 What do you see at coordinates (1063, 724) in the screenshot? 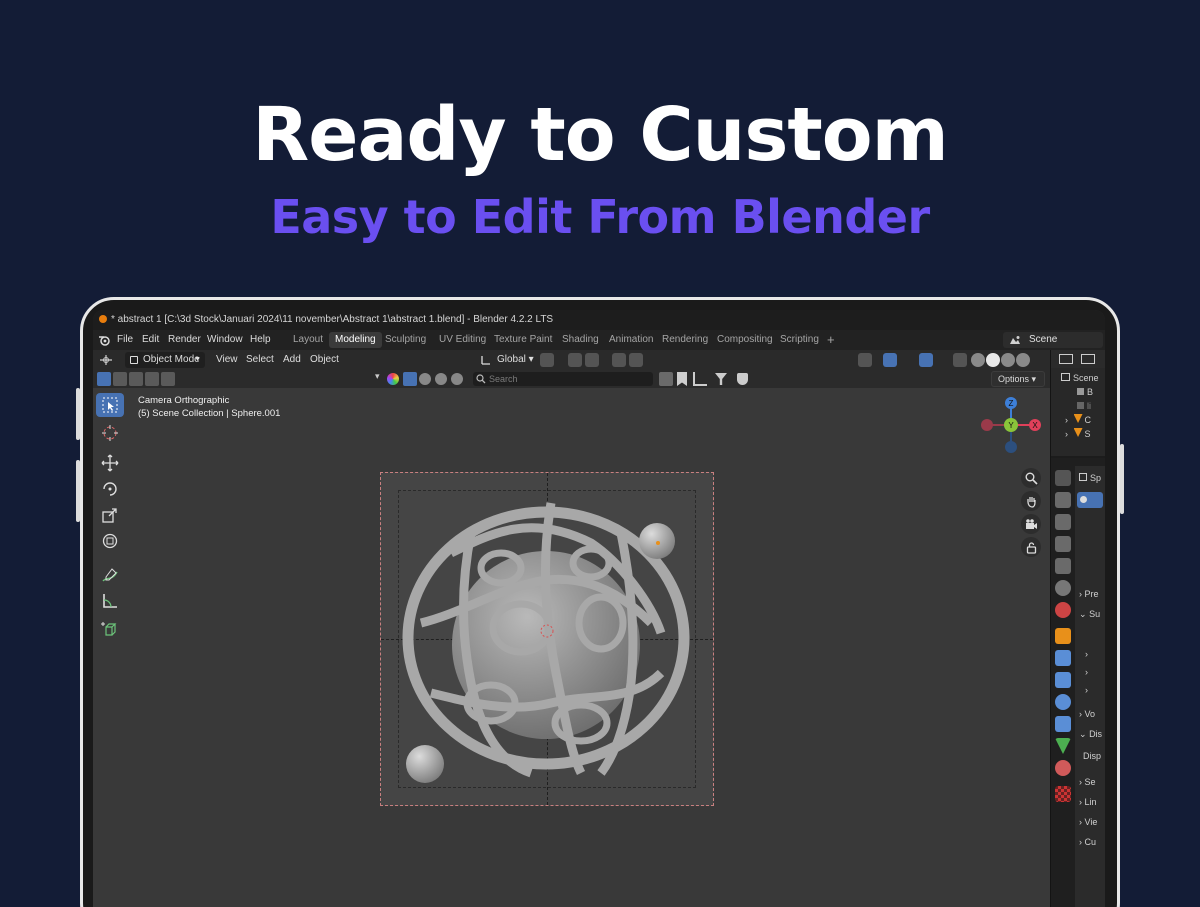
I see `constraints-tab-icon` at bounding box center [1063, 724].